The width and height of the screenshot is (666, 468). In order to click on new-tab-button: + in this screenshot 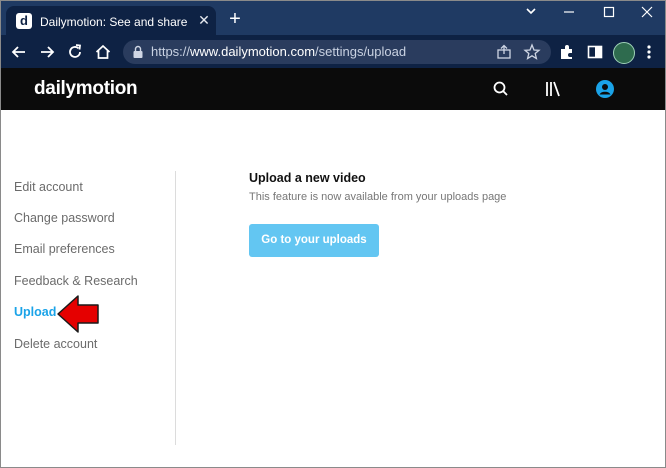, I will do `click(235, 19)`.